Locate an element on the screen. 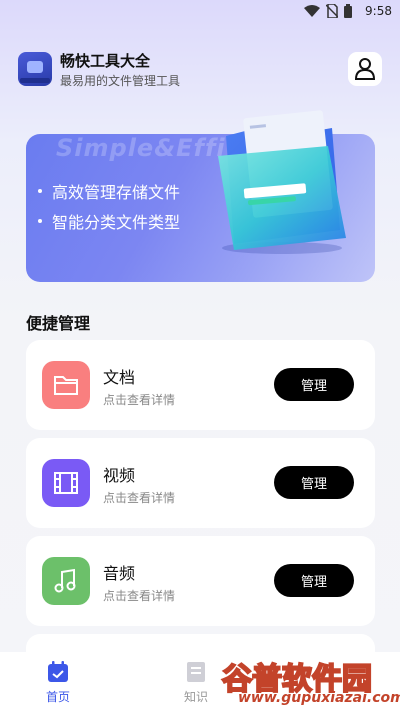  profile-button is located at coordinates (365, 69).